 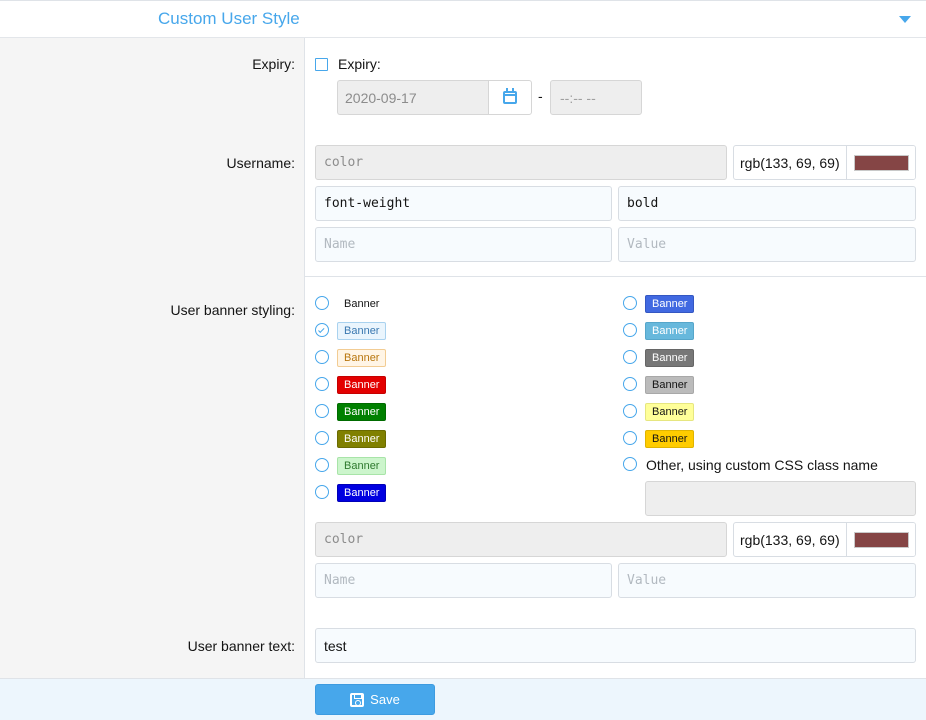 What do you see at coordinates (463, 699) in the screenshot?
I see `form-footer` at bounding box center [463, 699].